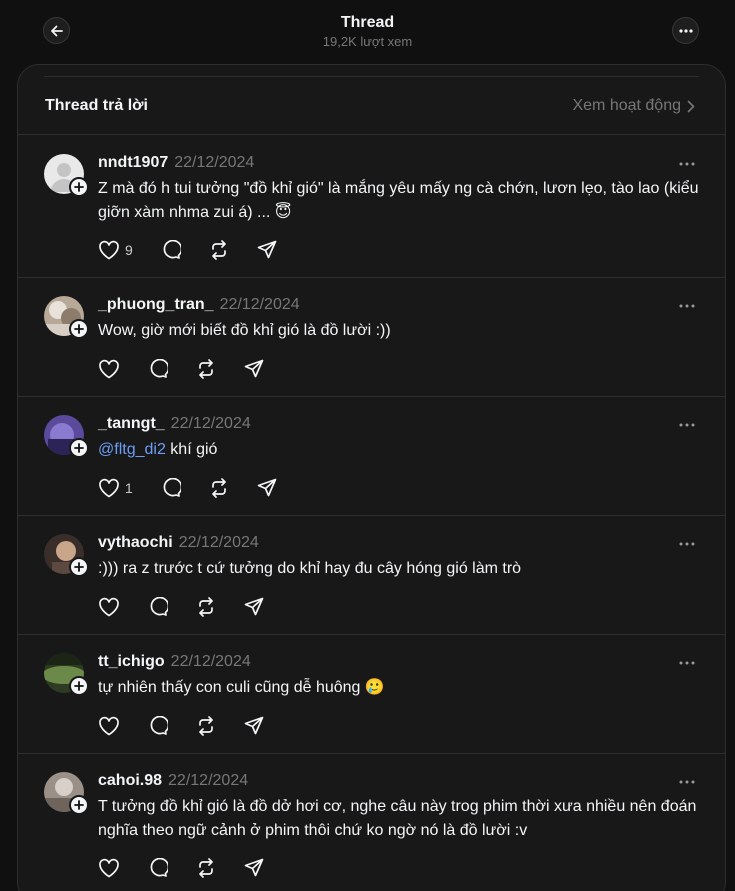 The height and width of the screenshot is (891, 735). Describe the element at coordinates (130, 780) in the screenshot. I see `username-text: cahoi.98` at that location.